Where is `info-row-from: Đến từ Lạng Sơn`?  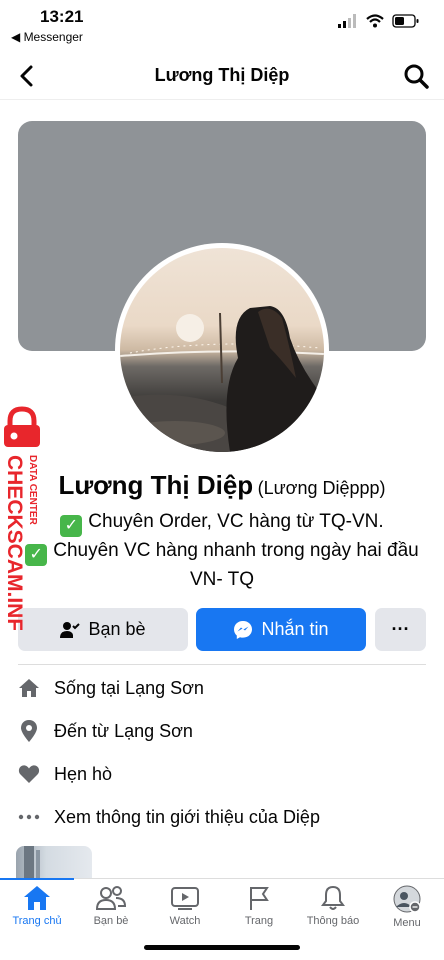 info-row-from: Đến từ Lạng Sơn is located at coordinates (105, 731).